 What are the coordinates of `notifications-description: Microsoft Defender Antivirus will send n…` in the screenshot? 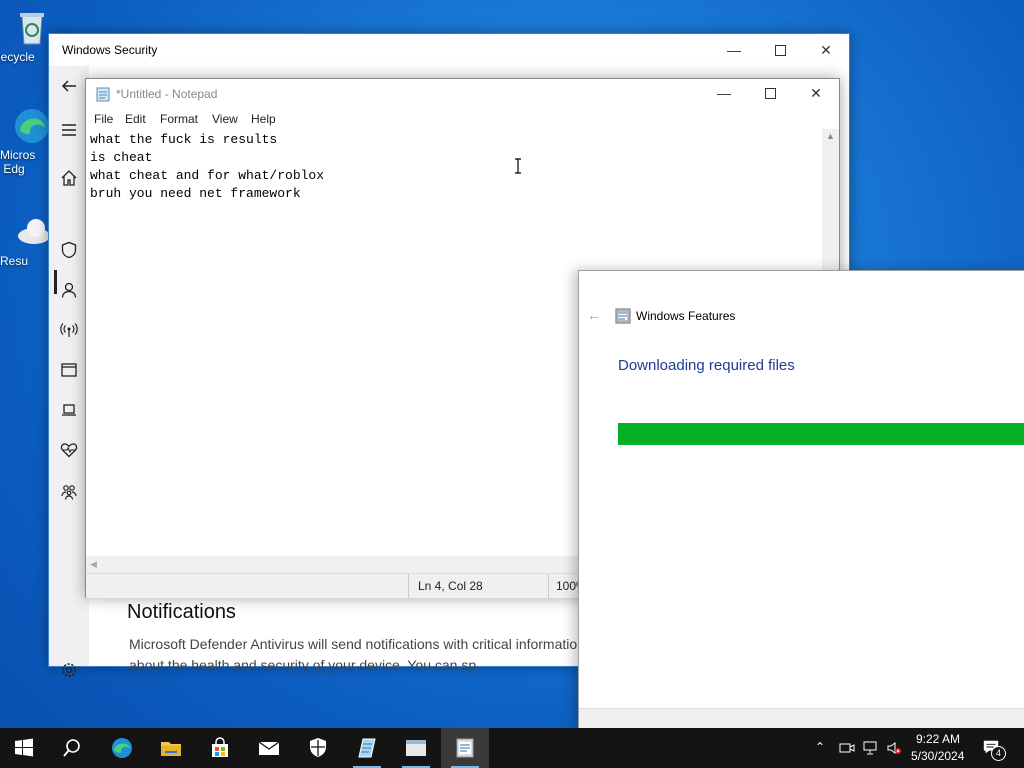 It's located at (357, 654).